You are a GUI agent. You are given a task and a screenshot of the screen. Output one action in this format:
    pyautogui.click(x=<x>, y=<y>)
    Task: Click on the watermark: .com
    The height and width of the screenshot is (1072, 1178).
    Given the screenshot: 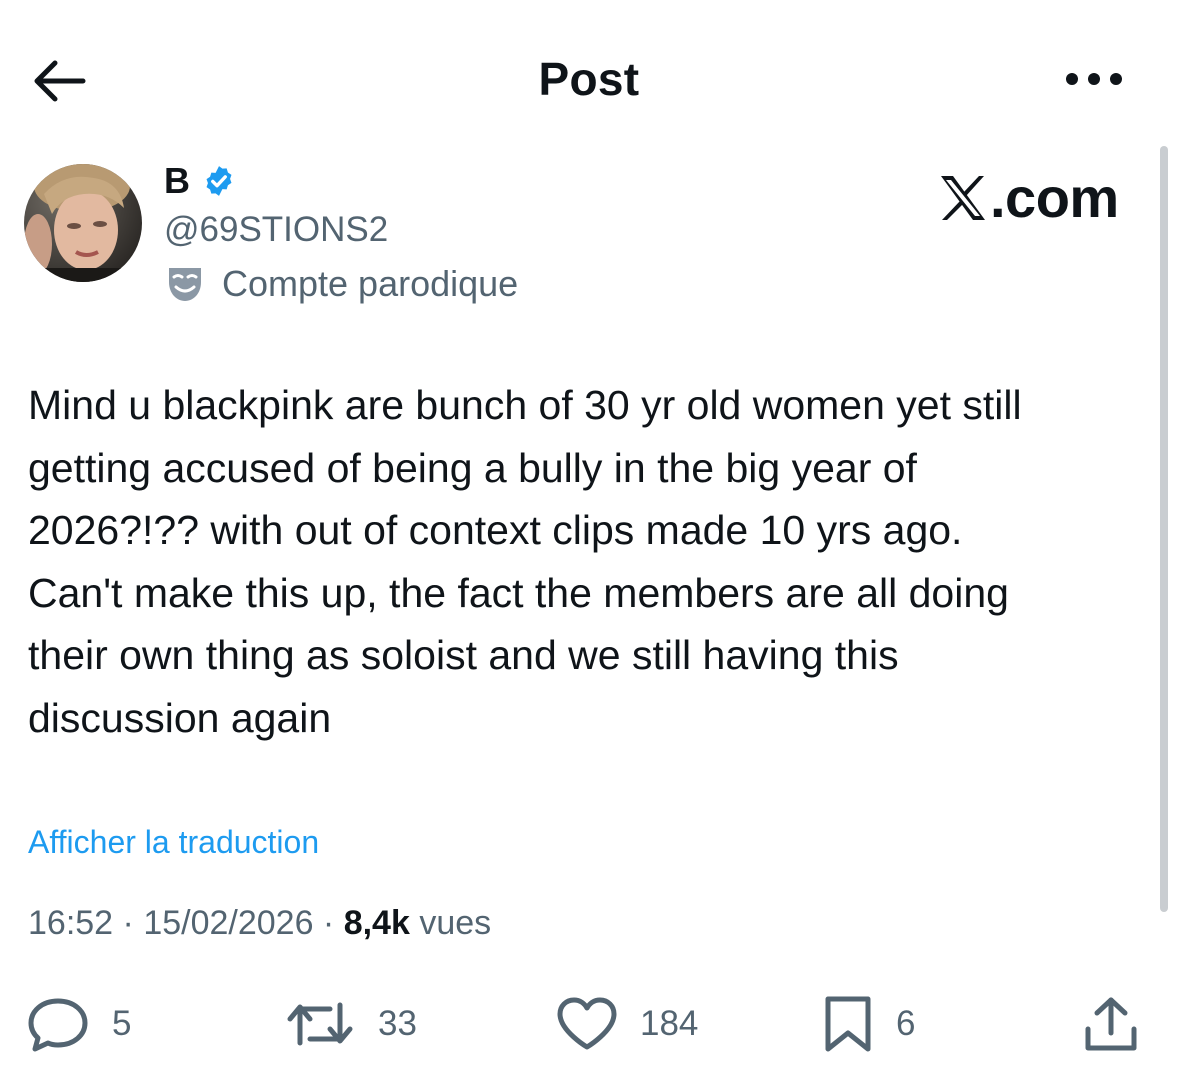 What is the action you would take?
    pyautogui.click(x=1028, y=197)
    